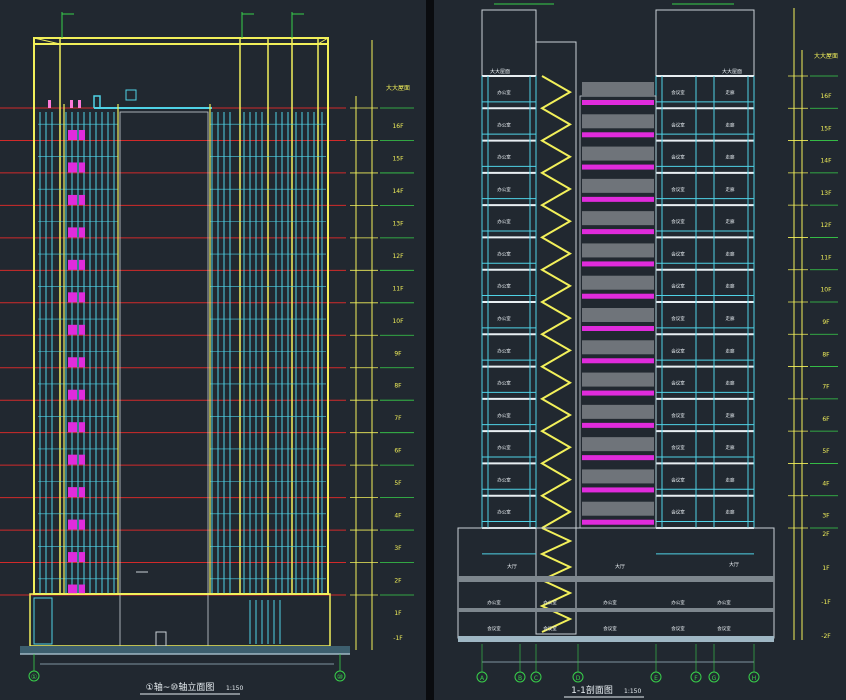  I want to click on floor-level-label: 16F, so click(826, 96).